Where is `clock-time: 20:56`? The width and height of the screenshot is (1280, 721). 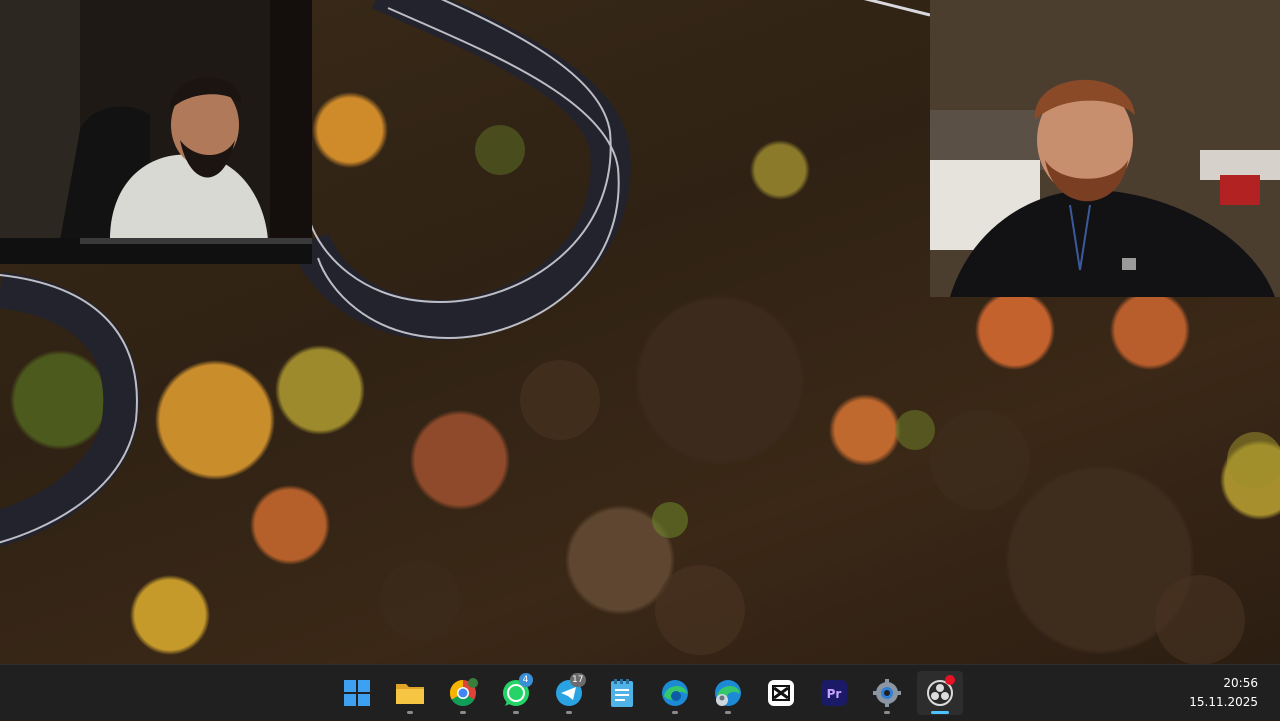
clock-time: 20:56 is located at coordinates (1240, 683).